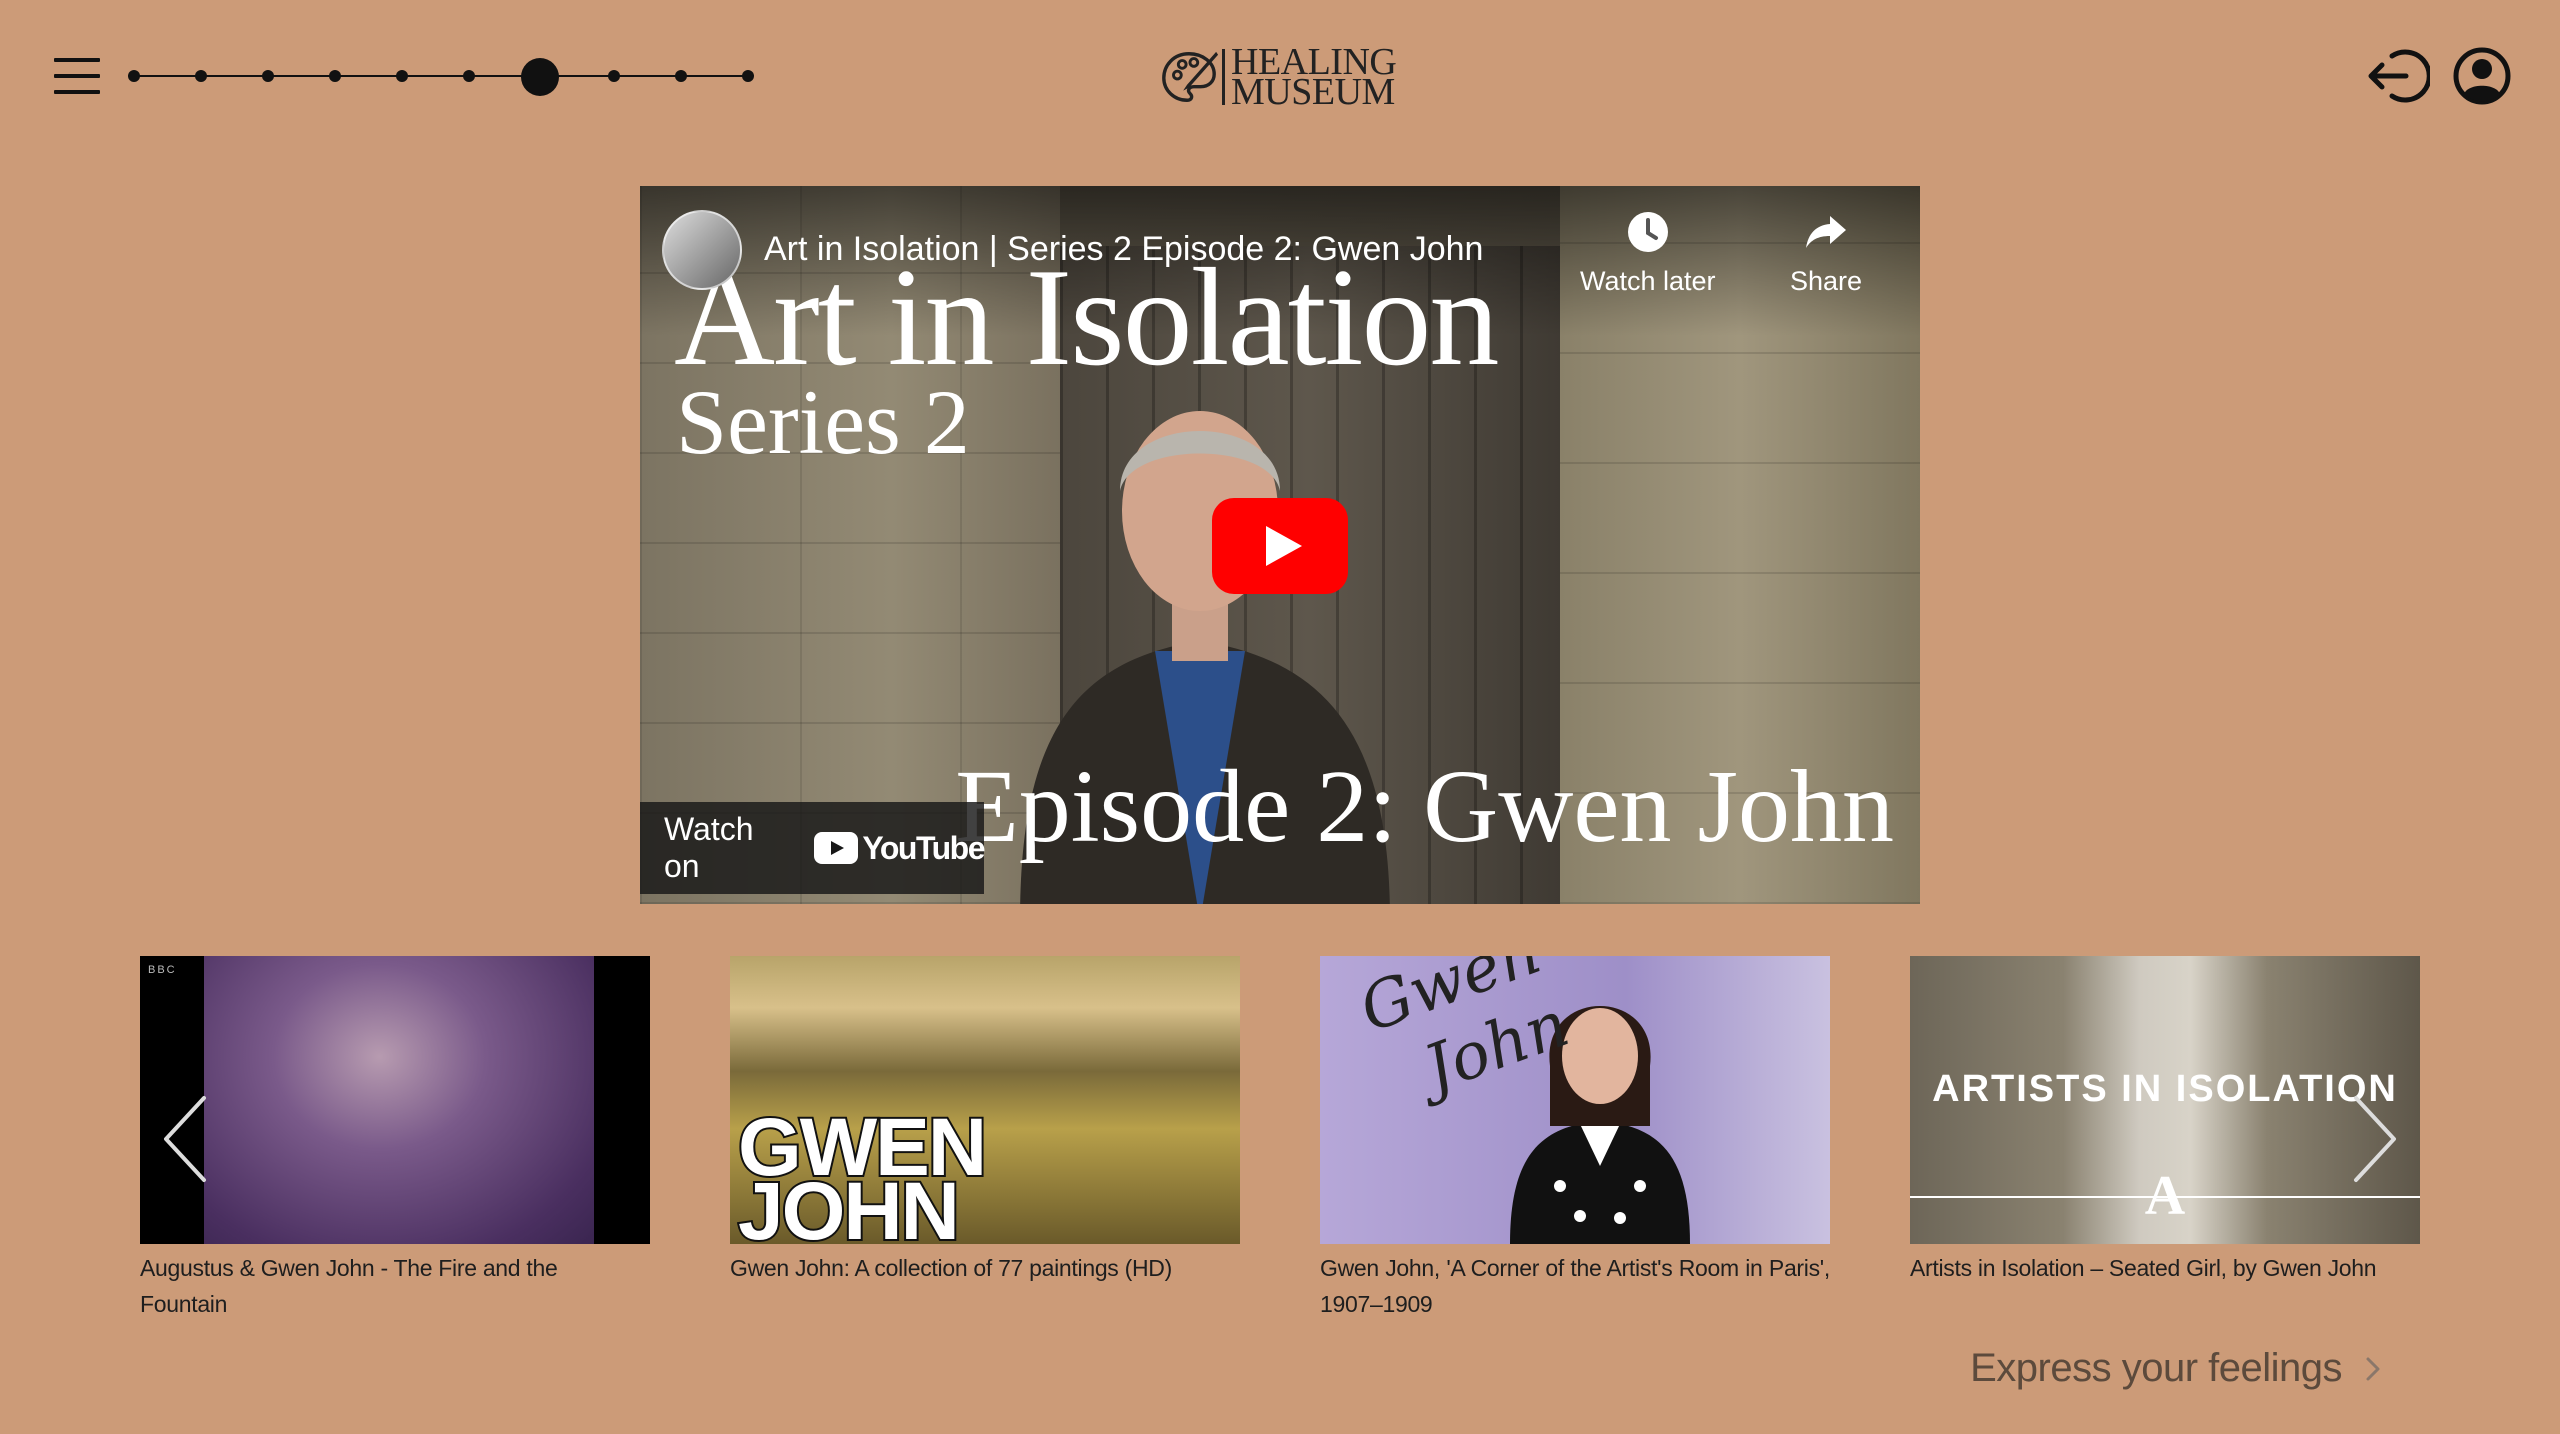  I want to click on chevron-right-icon, so click(2373, 1368).